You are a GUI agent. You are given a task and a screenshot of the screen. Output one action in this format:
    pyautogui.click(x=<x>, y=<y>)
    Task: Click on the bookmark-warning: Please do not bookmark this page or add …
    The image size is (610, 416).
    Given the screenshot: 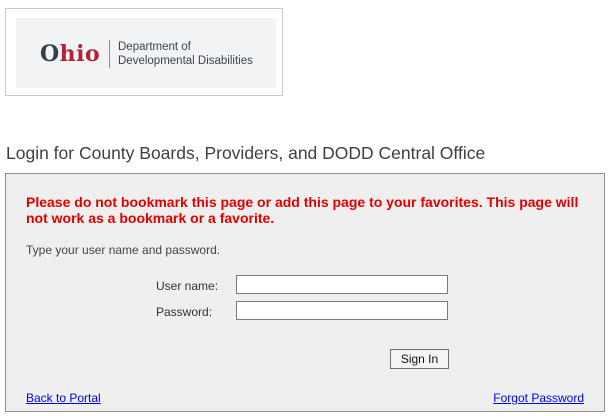 What is the action you would take?
    pyautogui.click(x=302, y=210)
    